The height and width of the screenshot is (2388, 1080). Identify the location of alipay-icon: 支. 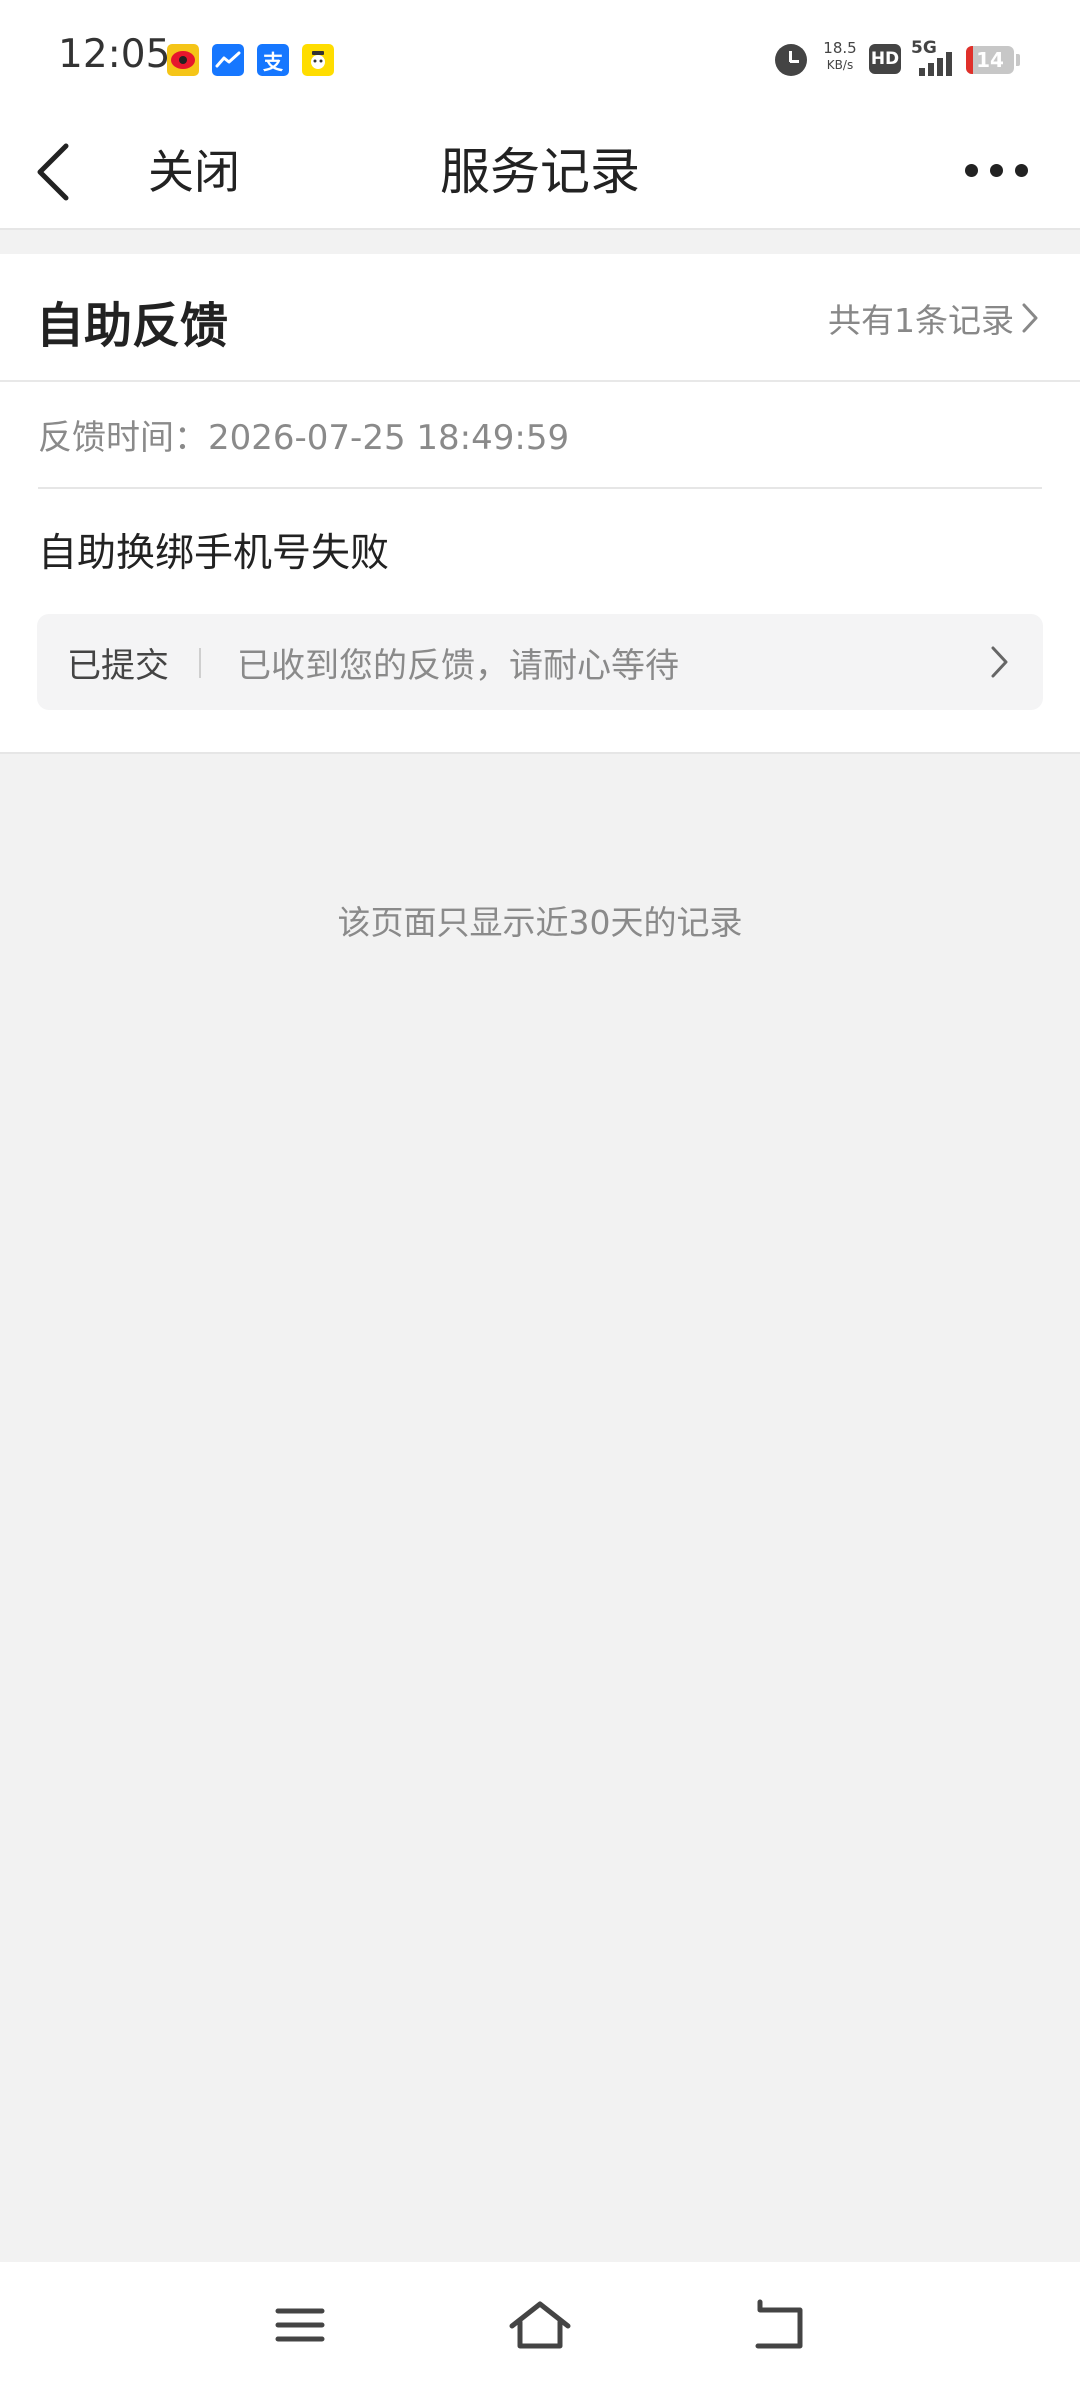
(273, 60).